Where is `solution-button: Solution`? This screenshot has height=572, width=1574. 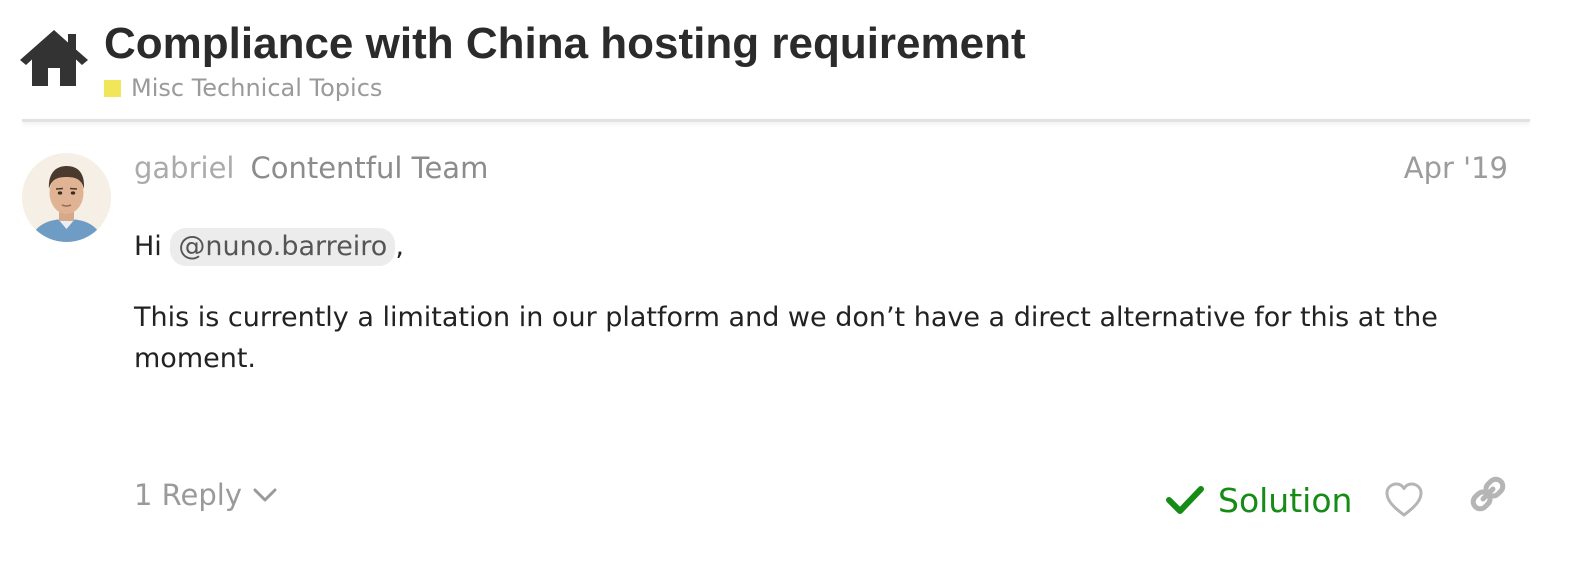 solution-button: Solution is located at coordinates (1259, 500).